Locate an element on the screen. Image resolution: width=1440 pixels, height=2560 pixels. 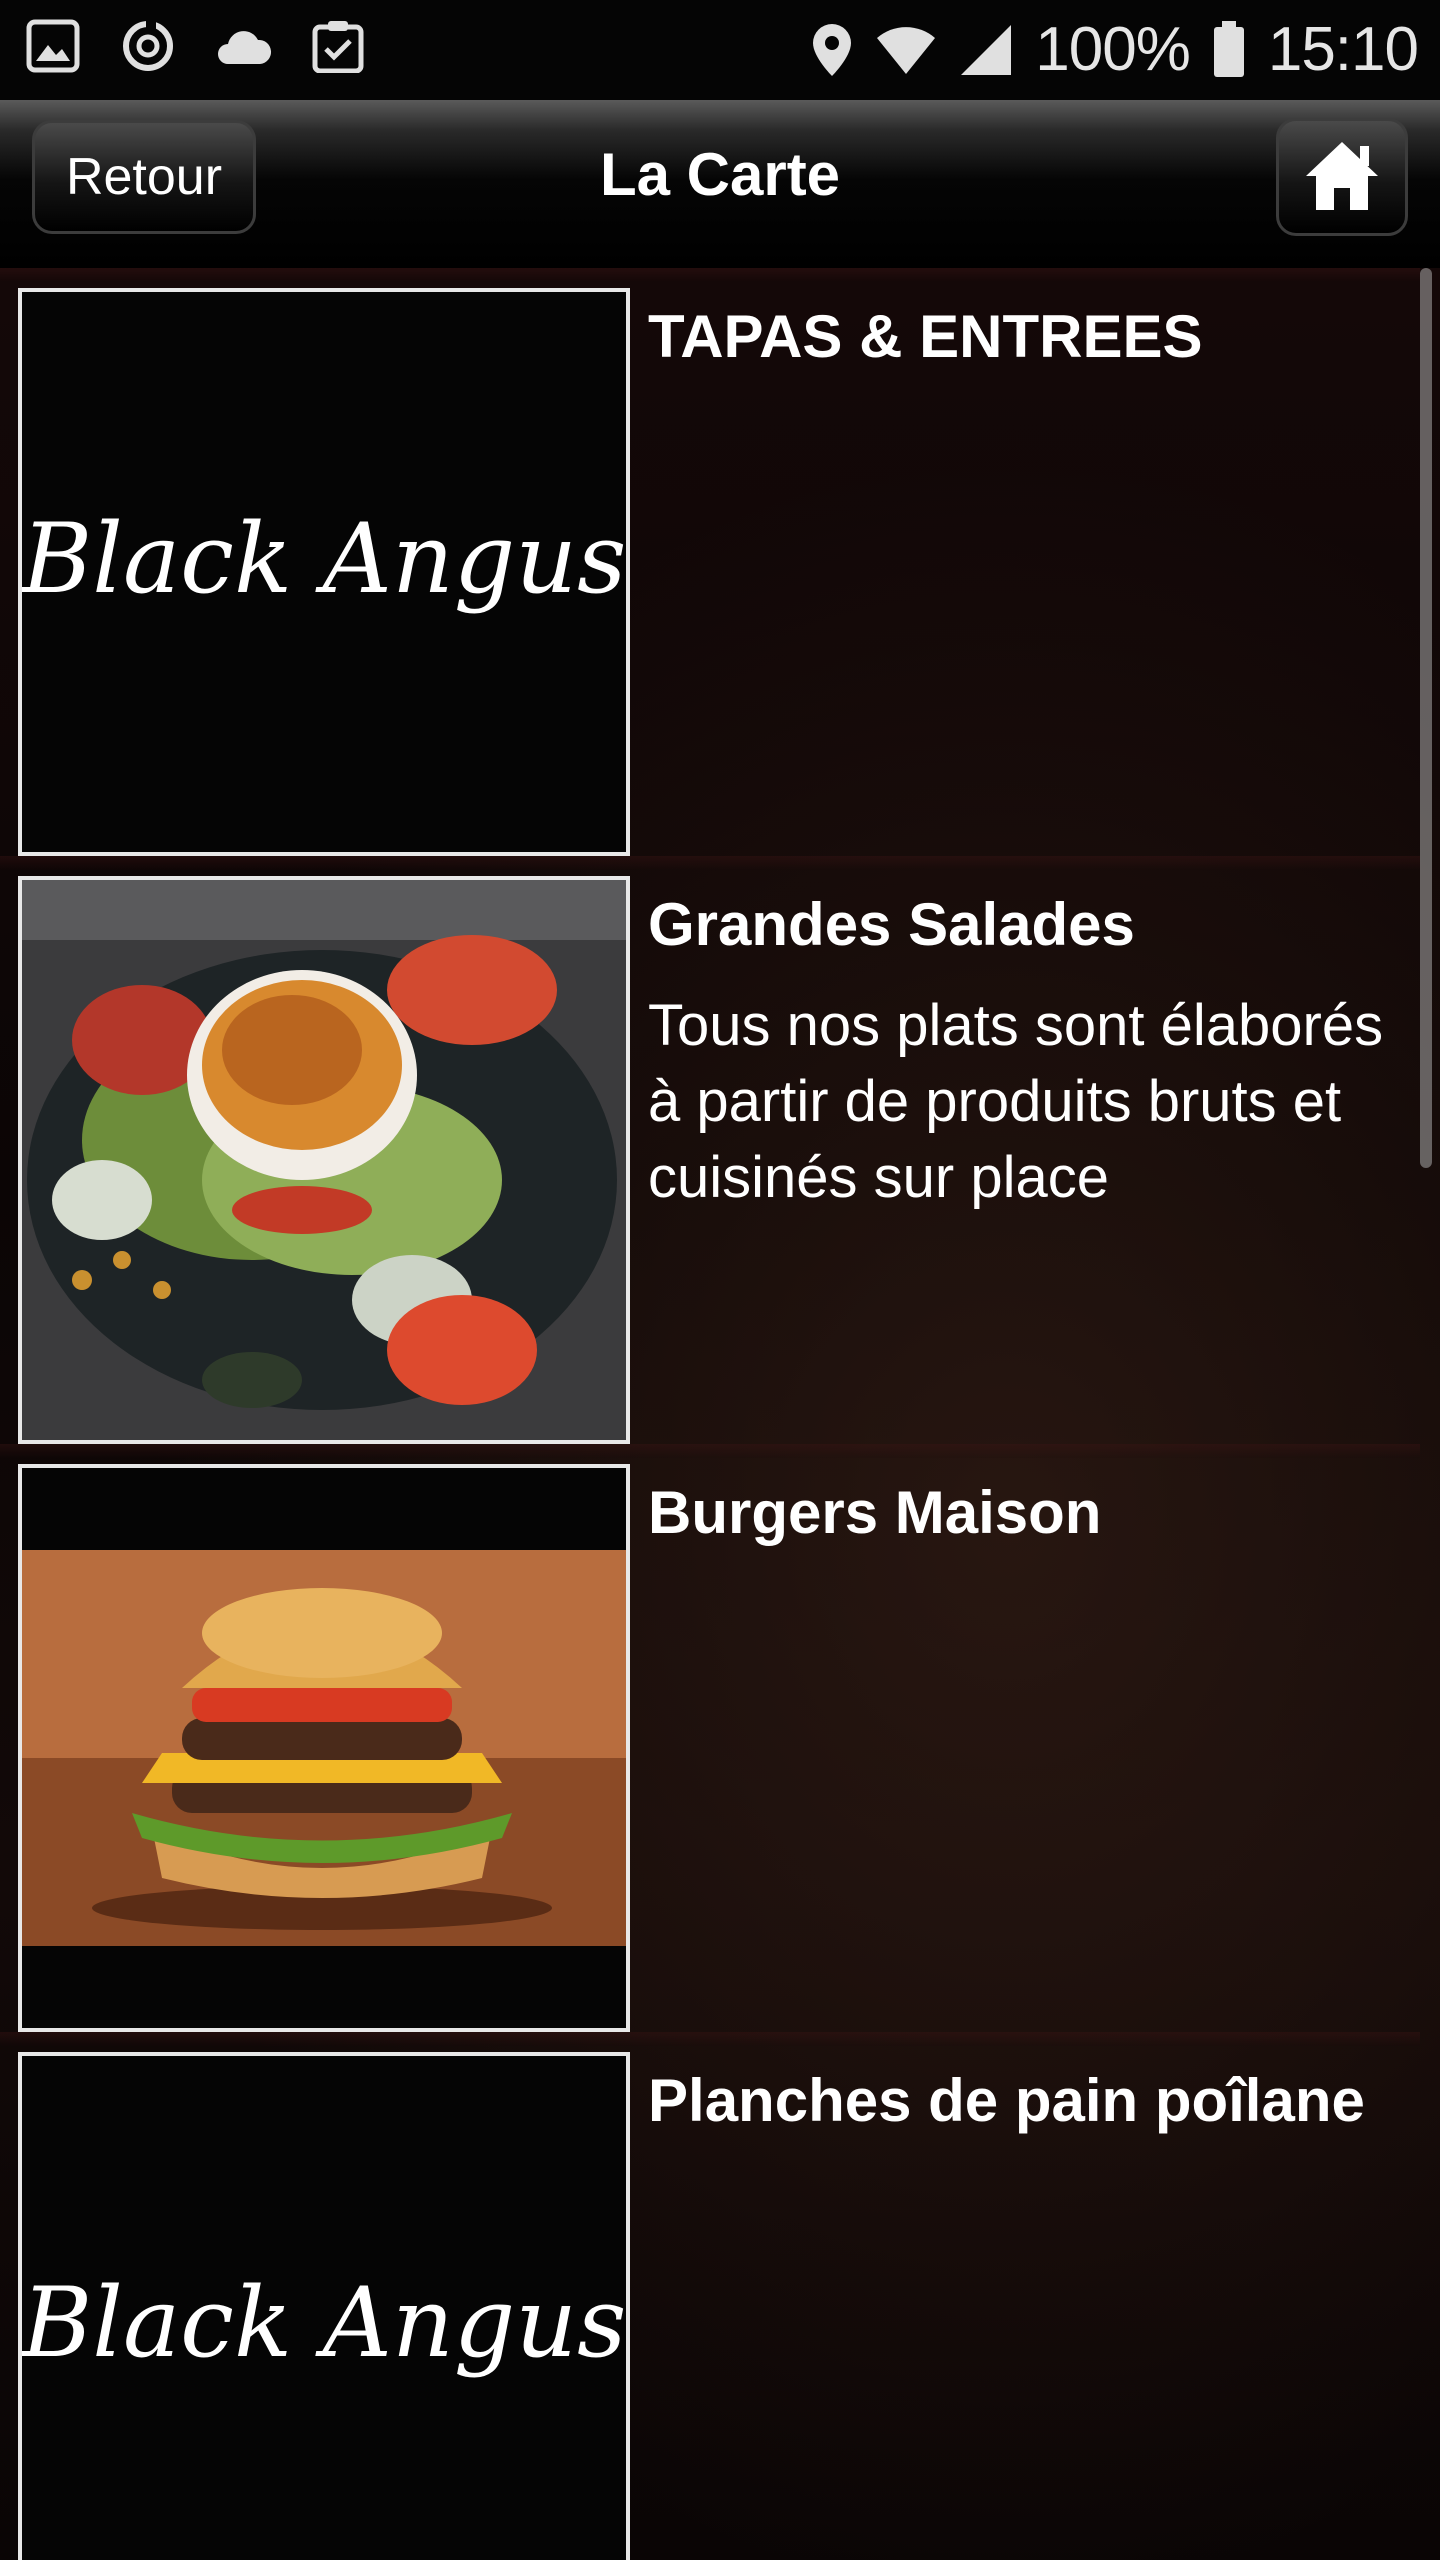
wifi-icon is located at coordinates (906, 50).